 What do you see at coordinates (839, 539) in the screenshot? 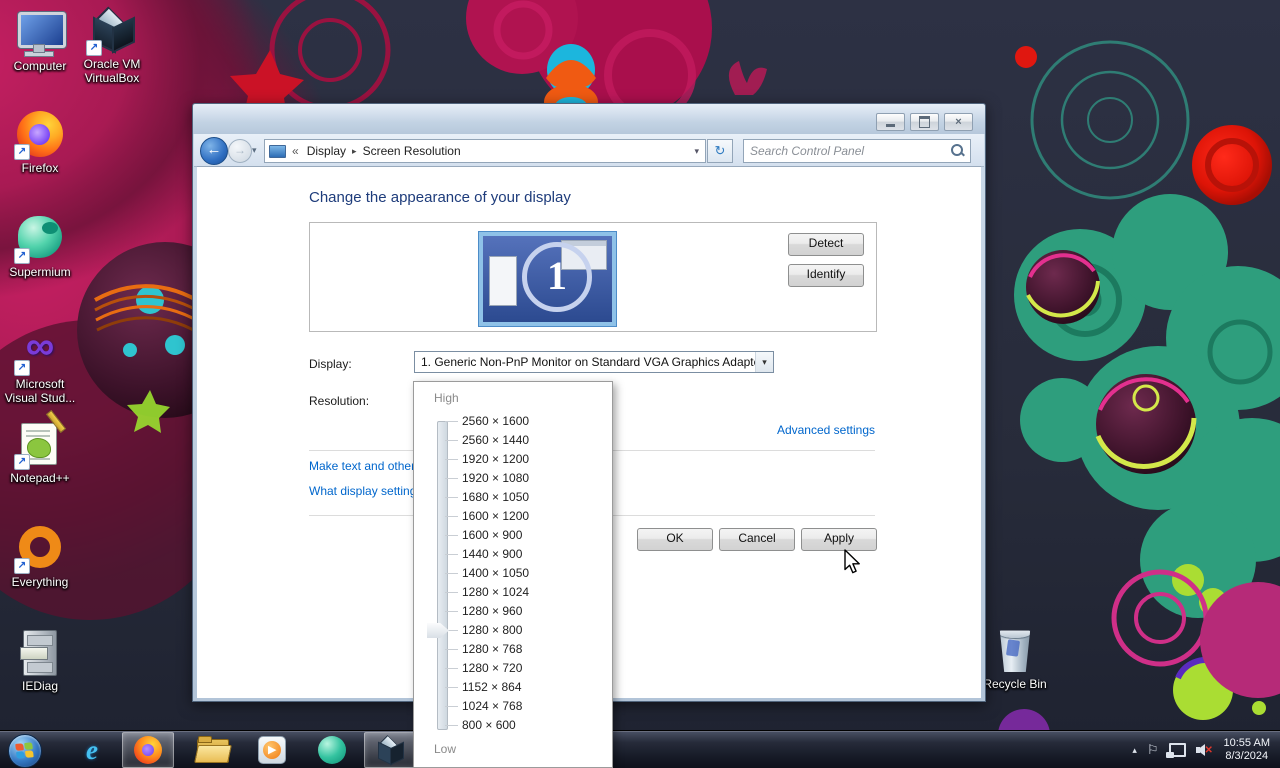
I see `apply-button: Apply` at bounding box center [839, 539].